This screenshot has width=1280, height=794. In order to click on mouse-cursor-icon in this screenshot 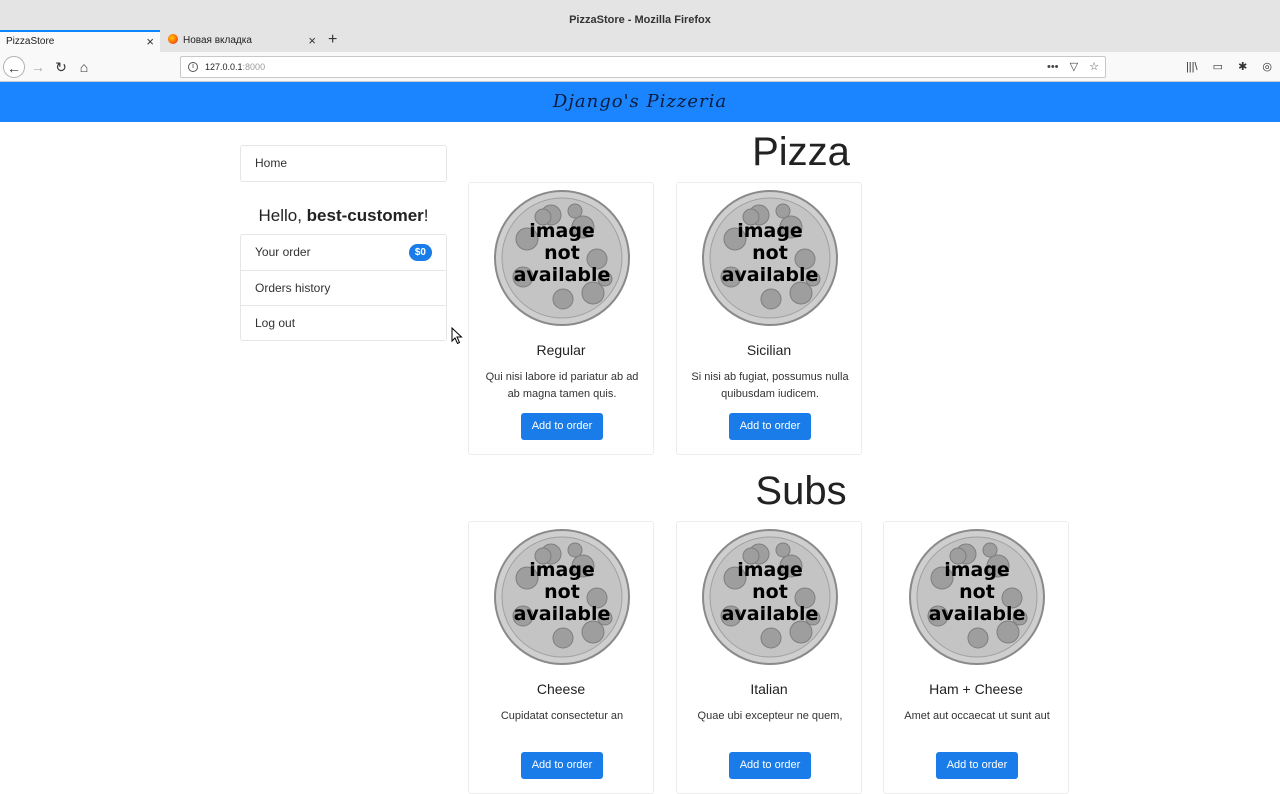, I will do `click(457, 336)`.